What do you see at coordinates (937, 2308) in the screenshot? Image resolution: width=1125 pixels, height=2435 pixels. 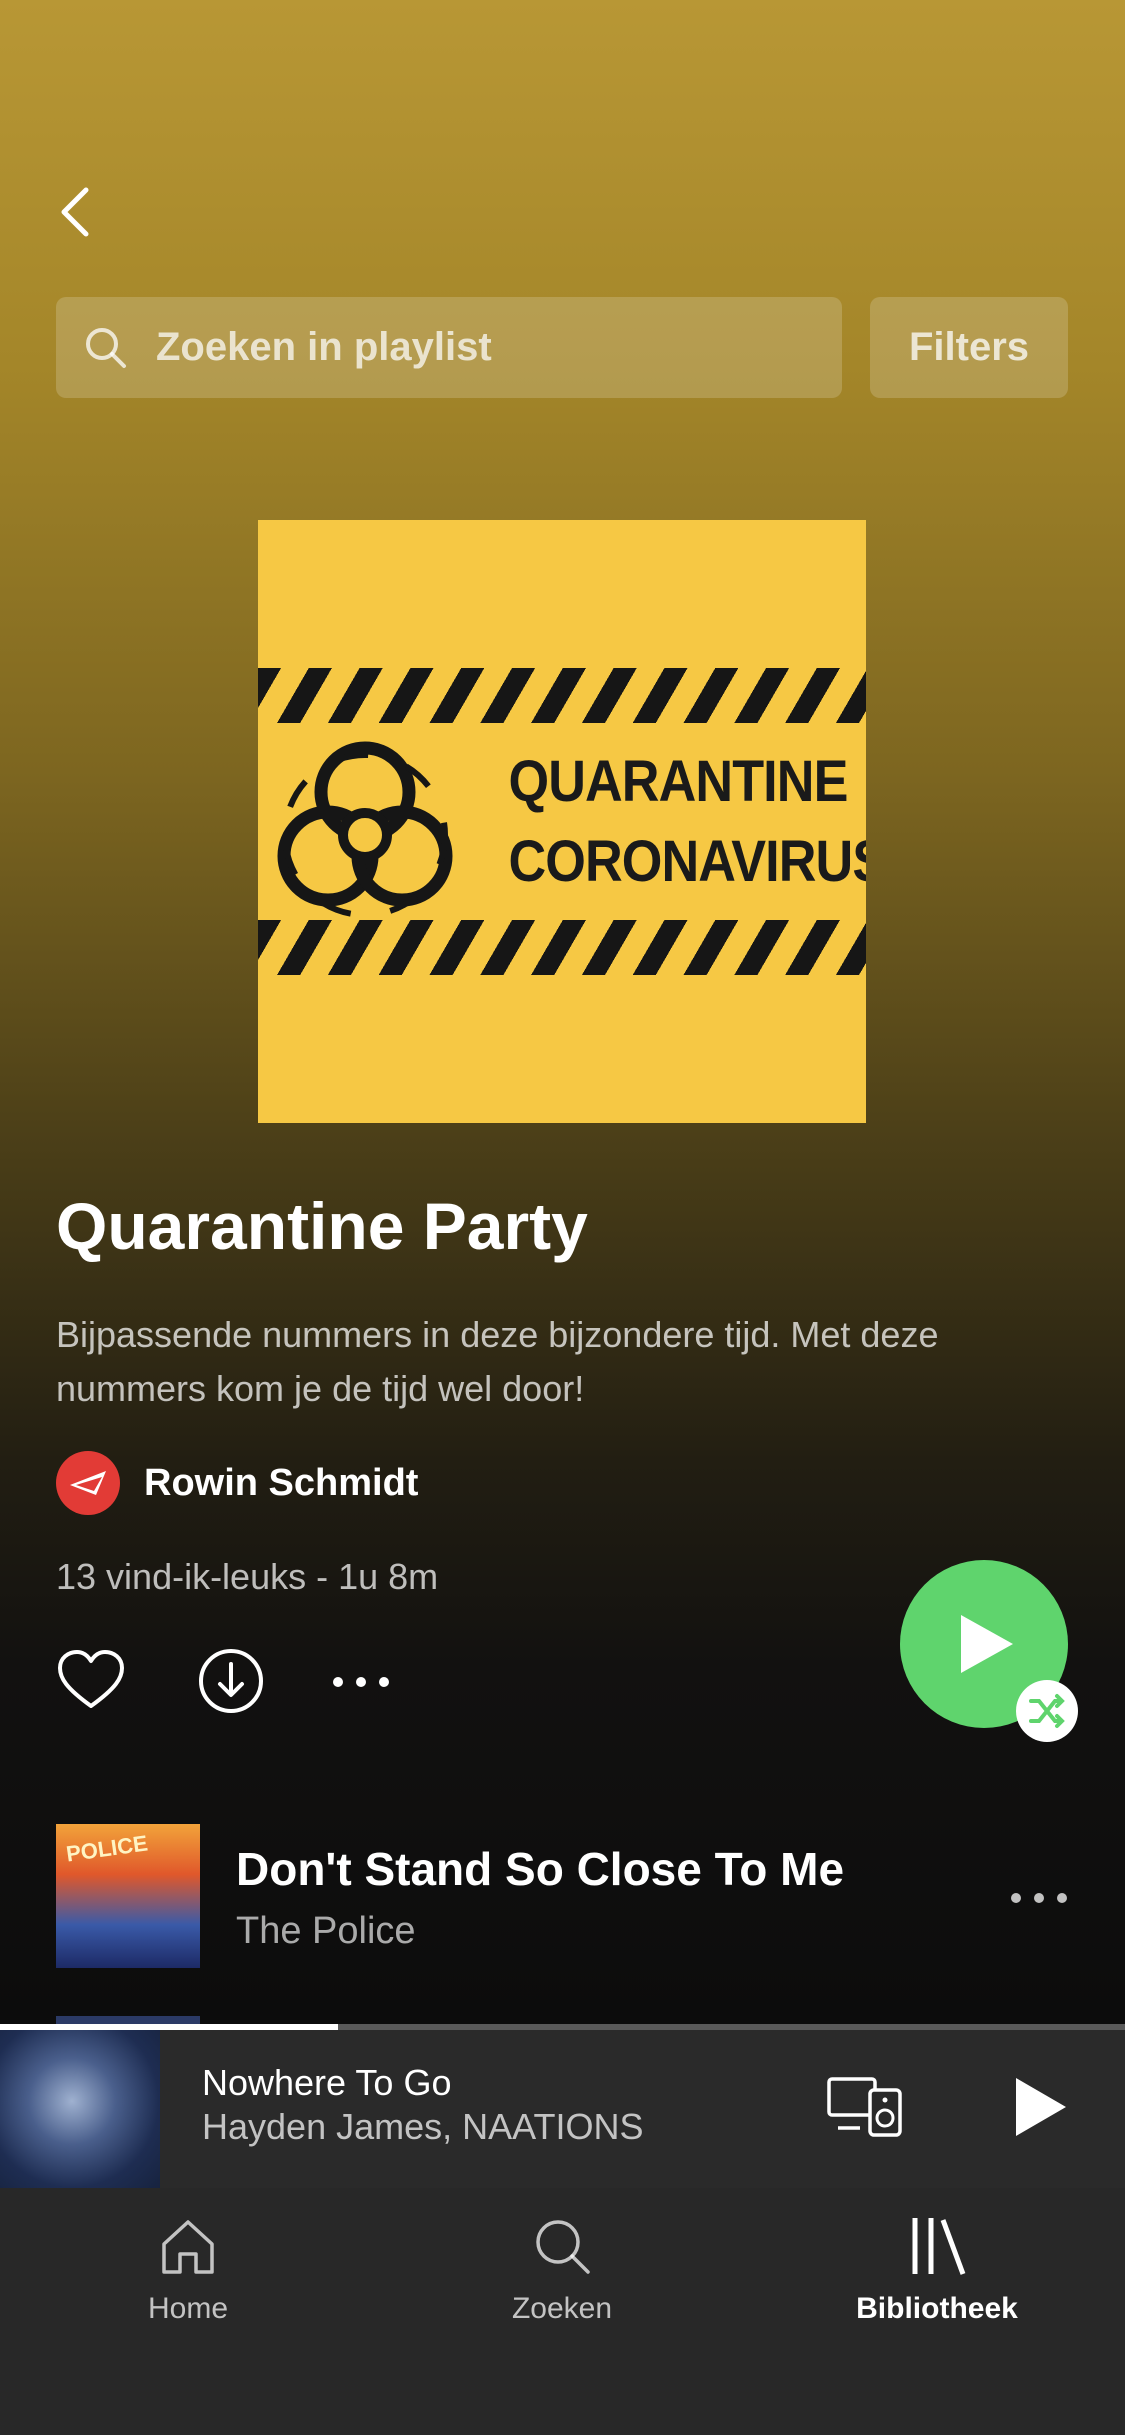 I see `tab-library-label: Bibliotheek` at bounding box center [937, 2308].